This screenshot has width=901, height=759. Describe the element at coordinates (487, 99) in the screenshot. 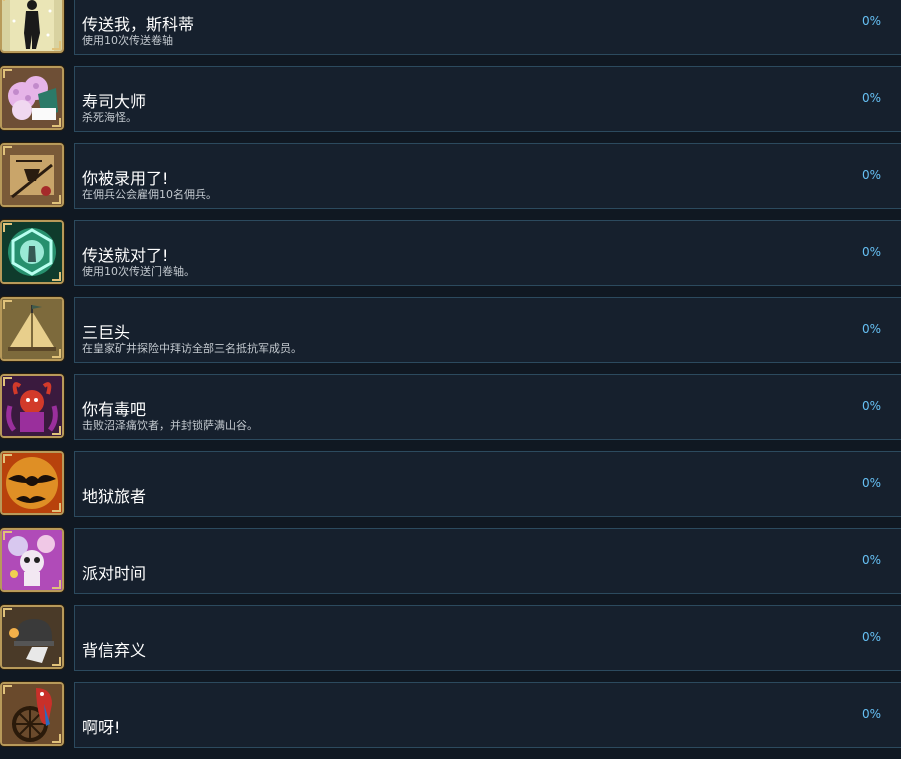

I see `achievement-panel: 寿司大师 杀死海怪。 0%` at that location.